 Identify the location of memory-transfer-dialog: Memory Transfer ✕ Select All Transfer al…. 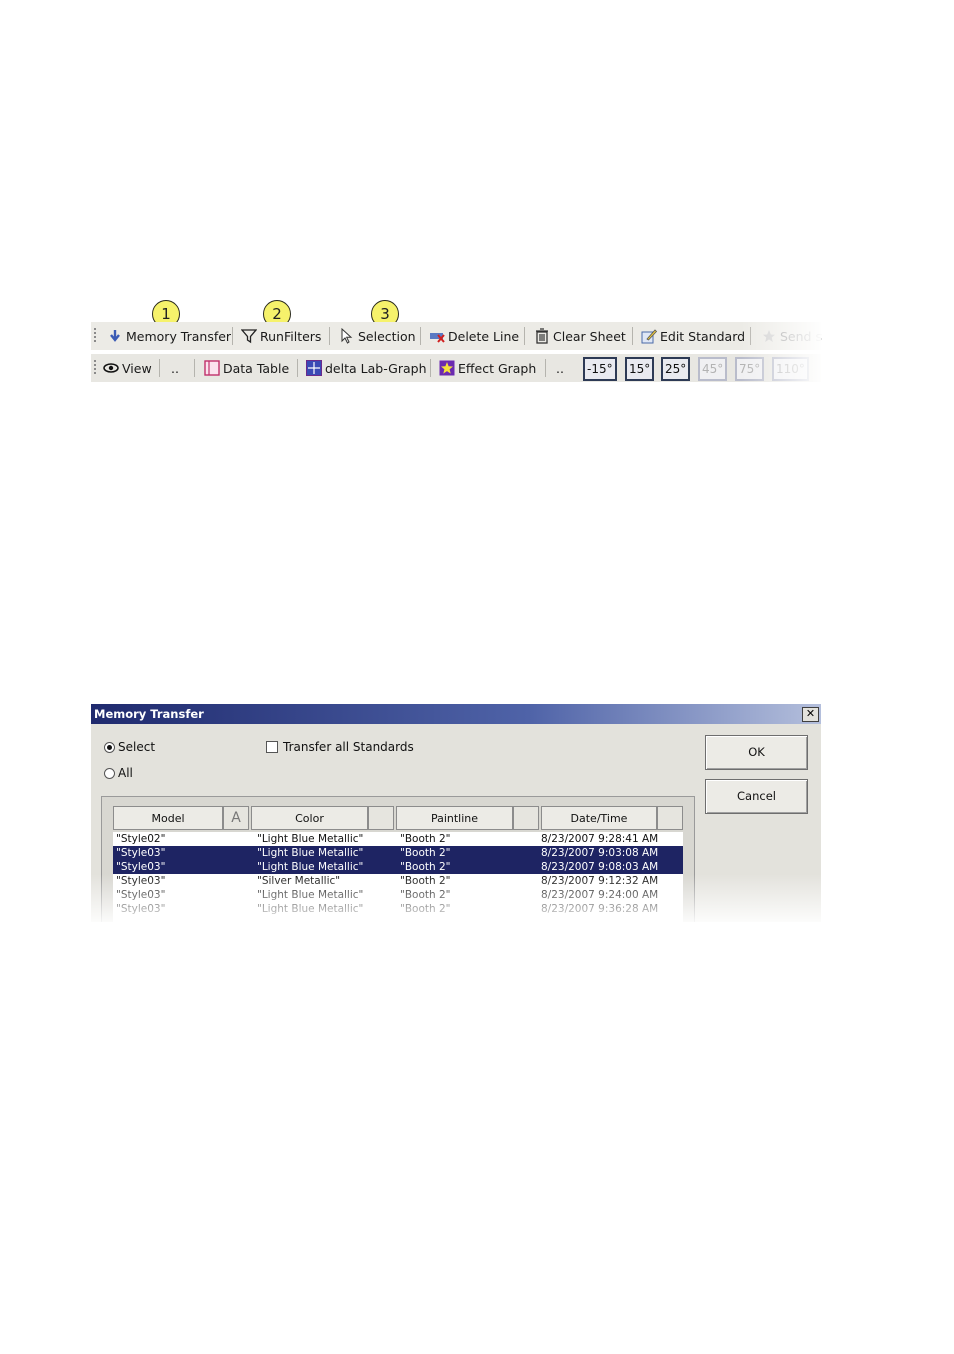
(456, 813).